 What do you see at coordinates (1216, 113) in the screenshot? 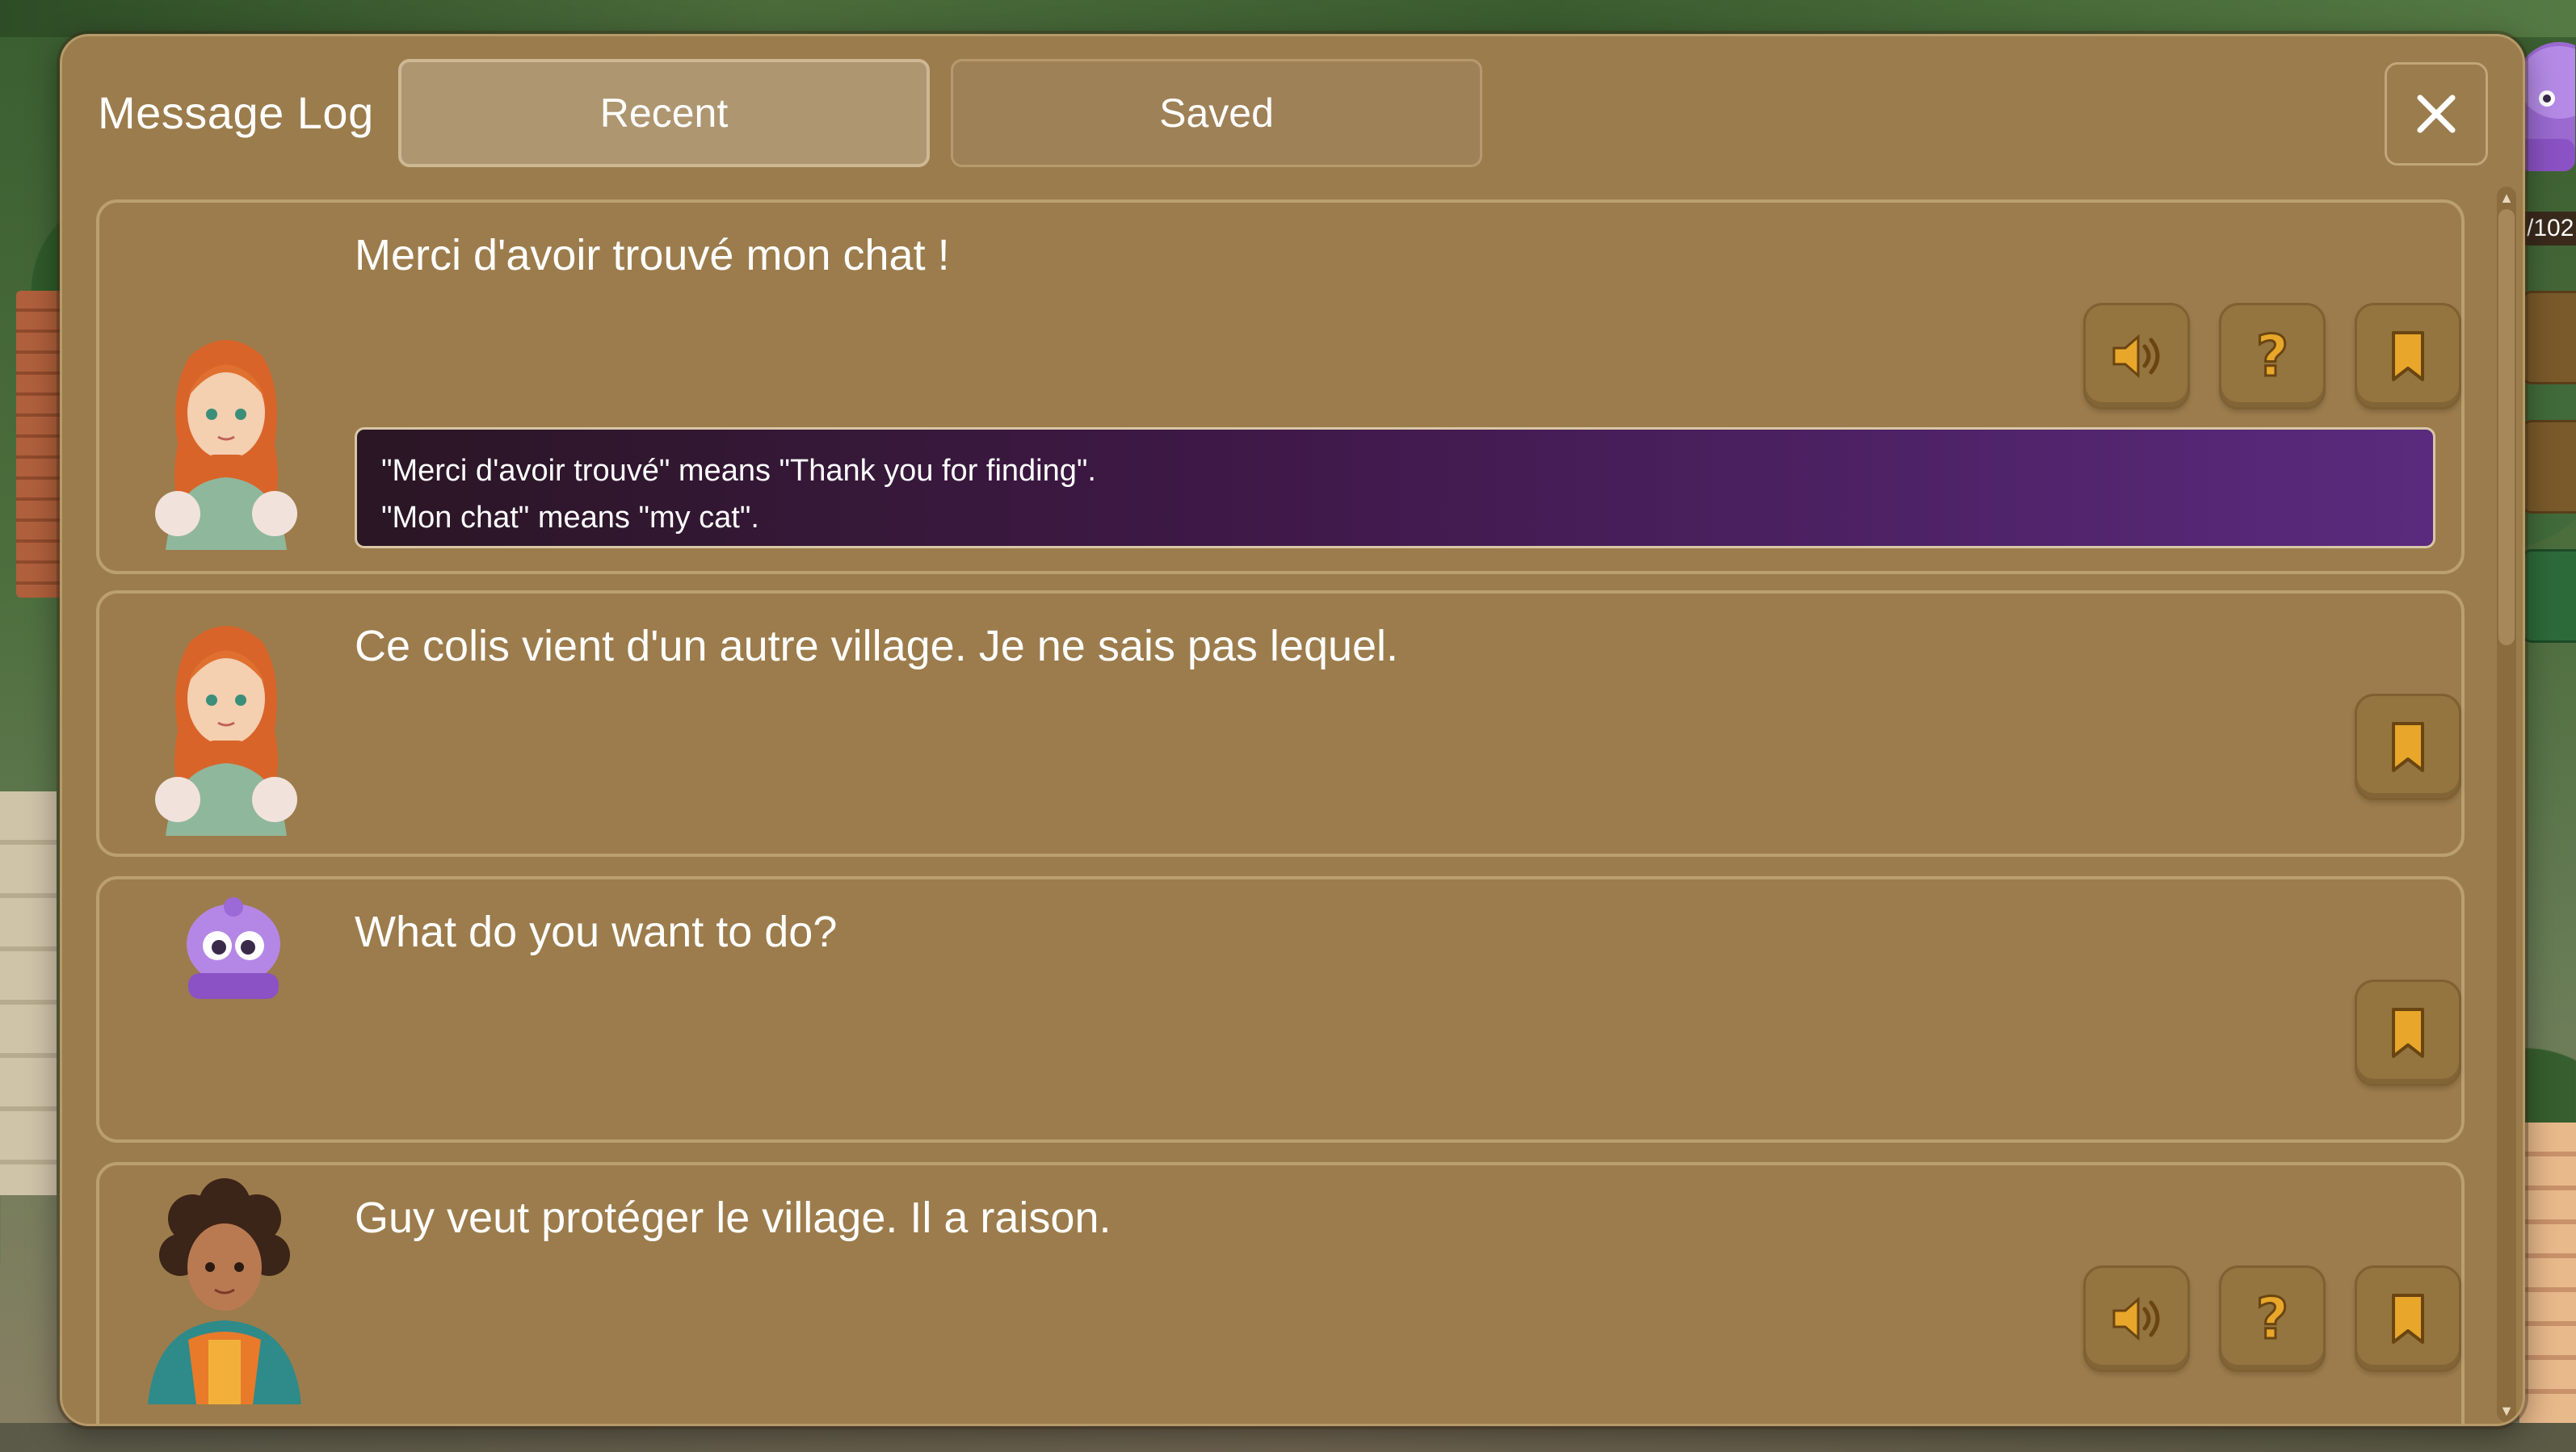
I see `tab-saved: Saved` at bounding box center [1216, 113].